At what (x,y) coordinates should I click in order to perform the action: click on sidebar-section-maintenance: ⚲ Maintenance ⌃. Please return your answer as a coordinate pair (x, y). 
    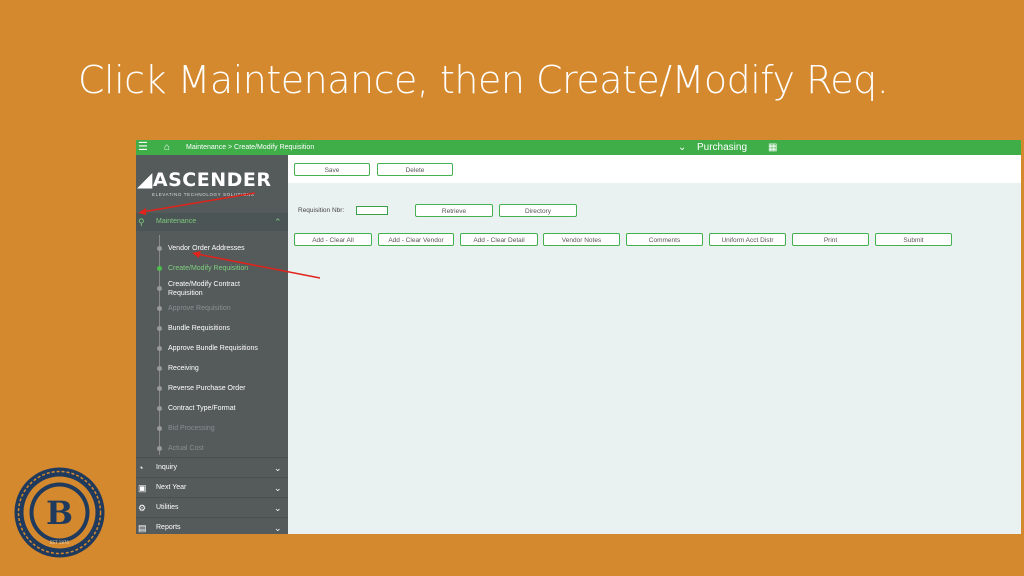
    Looking at the image, I should click on (212, 222).